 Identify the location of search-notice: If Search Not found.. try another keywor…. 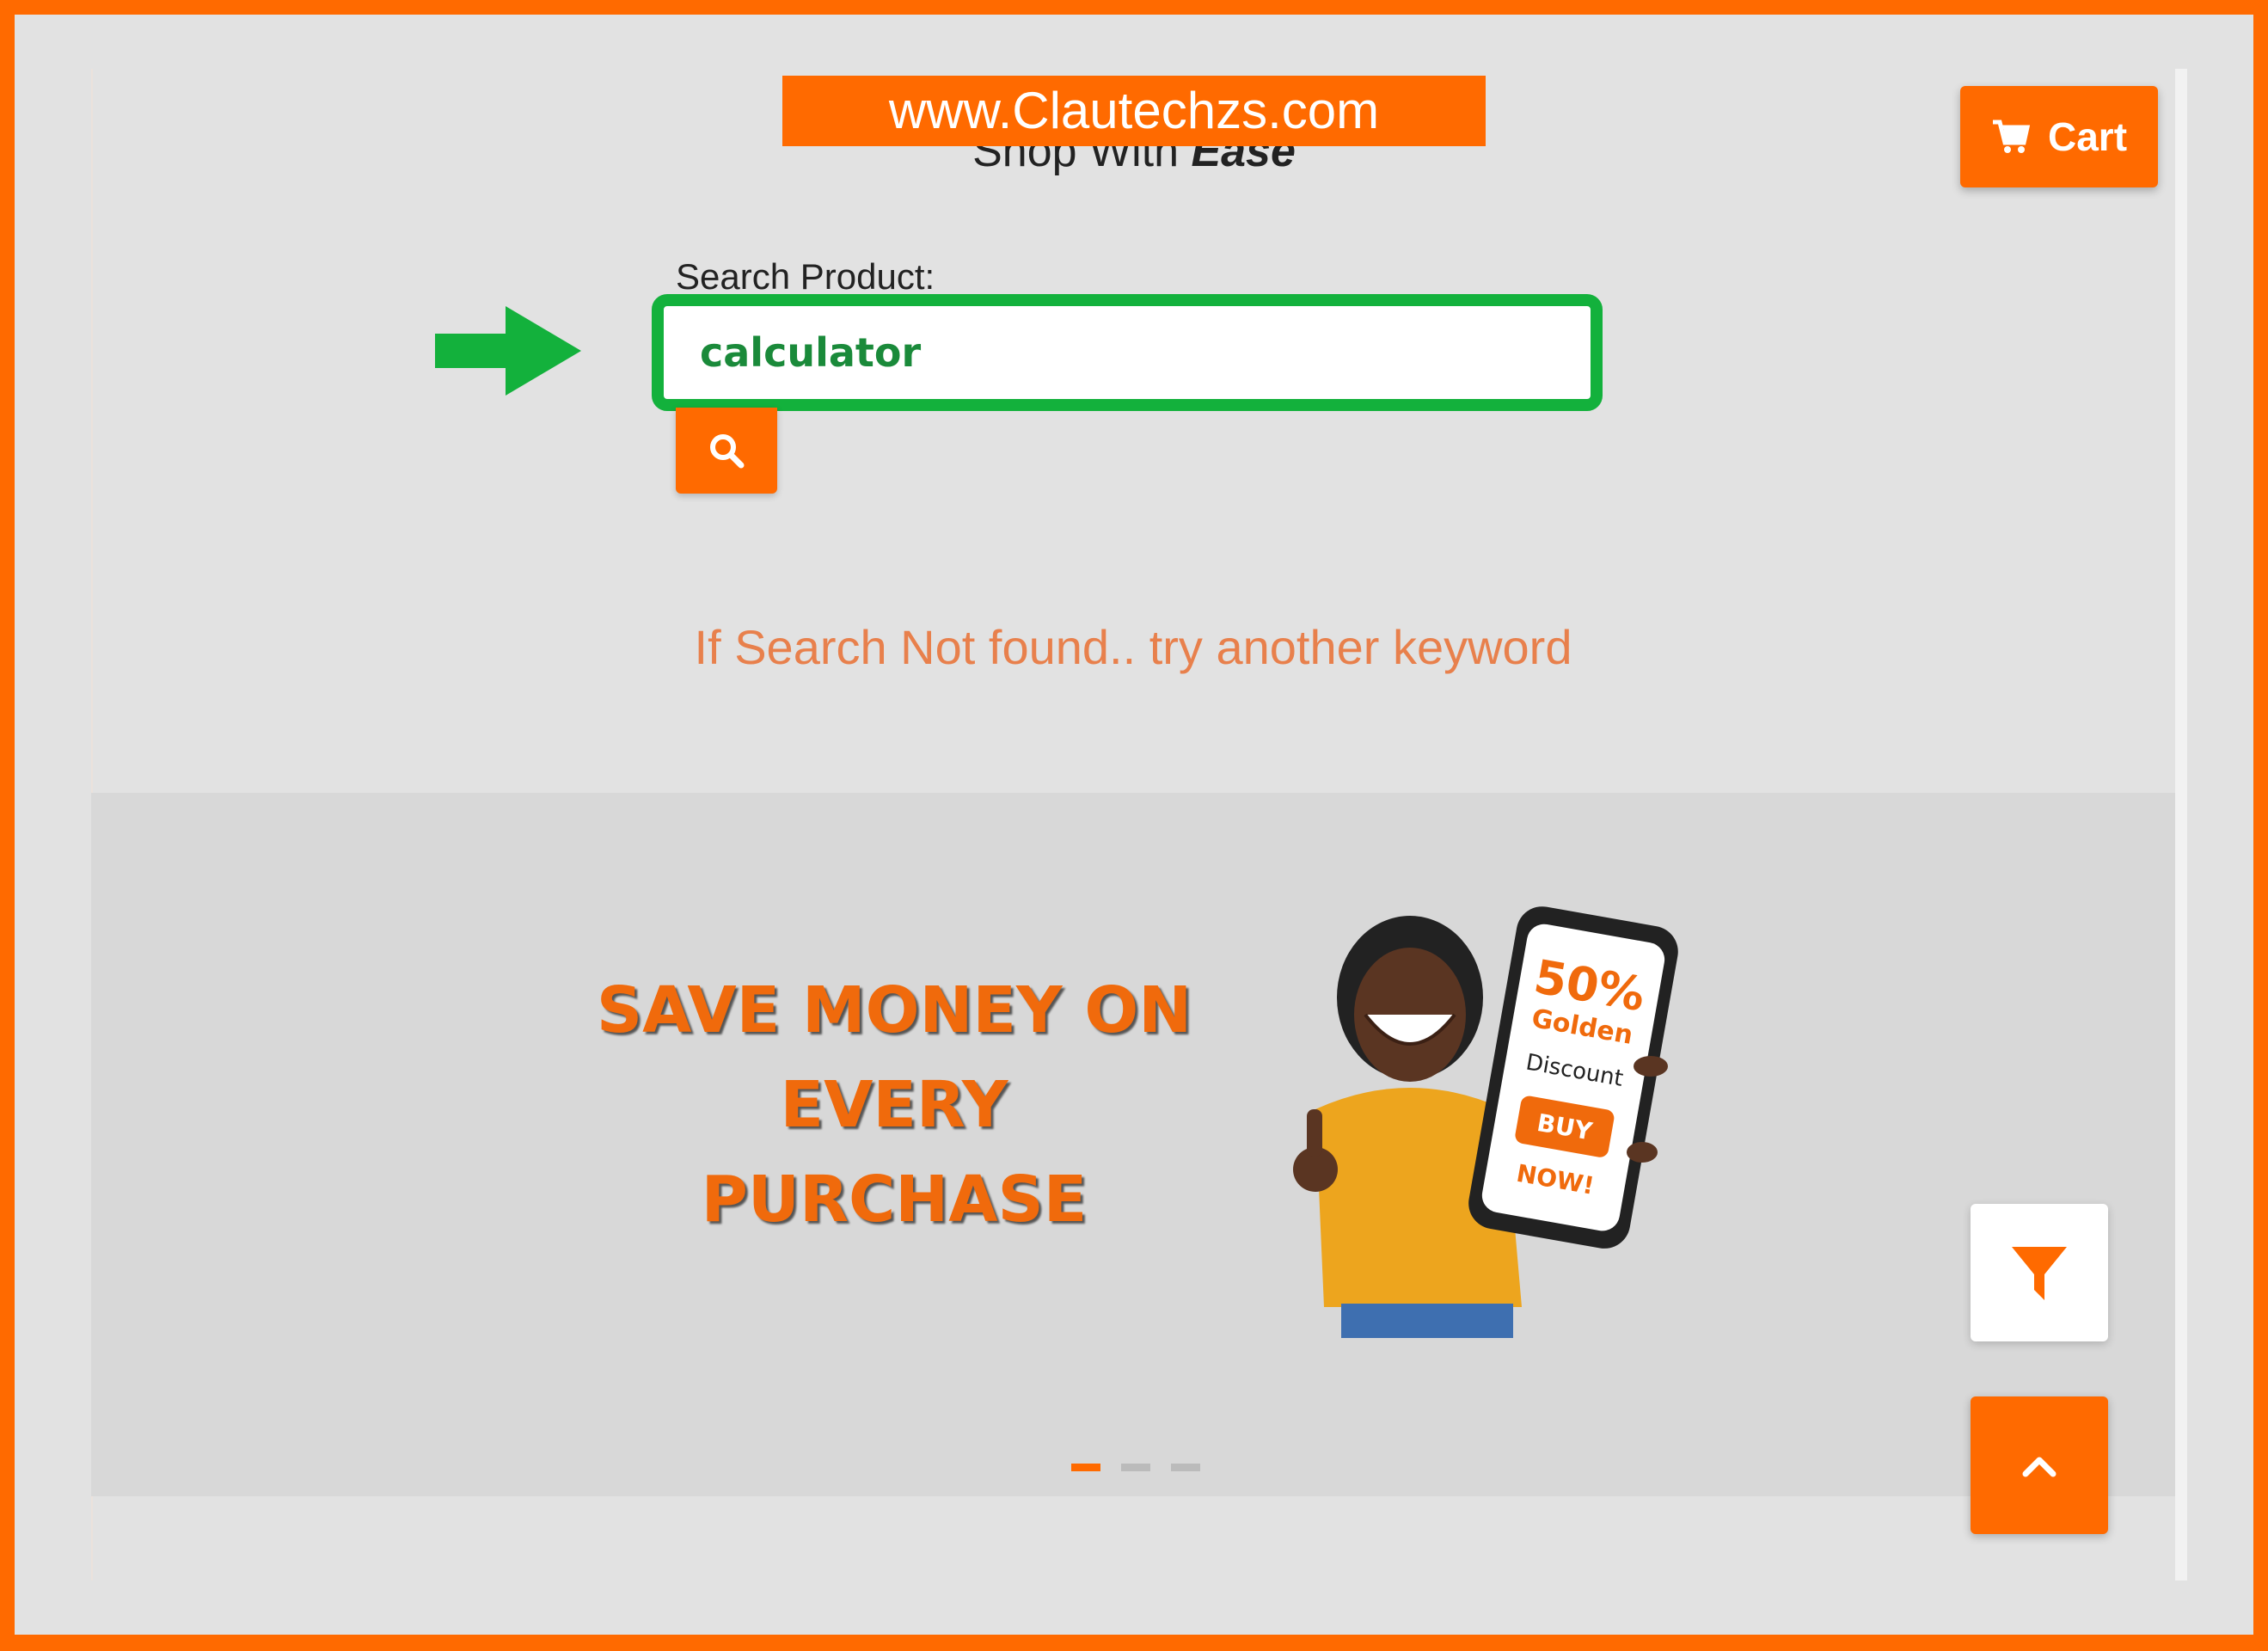
(1133, 647).